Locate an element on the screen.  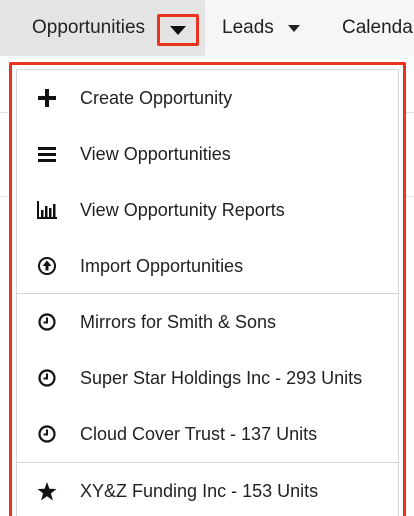
menu-item-label: Import Opportunities is located at coordinates (162, 265).